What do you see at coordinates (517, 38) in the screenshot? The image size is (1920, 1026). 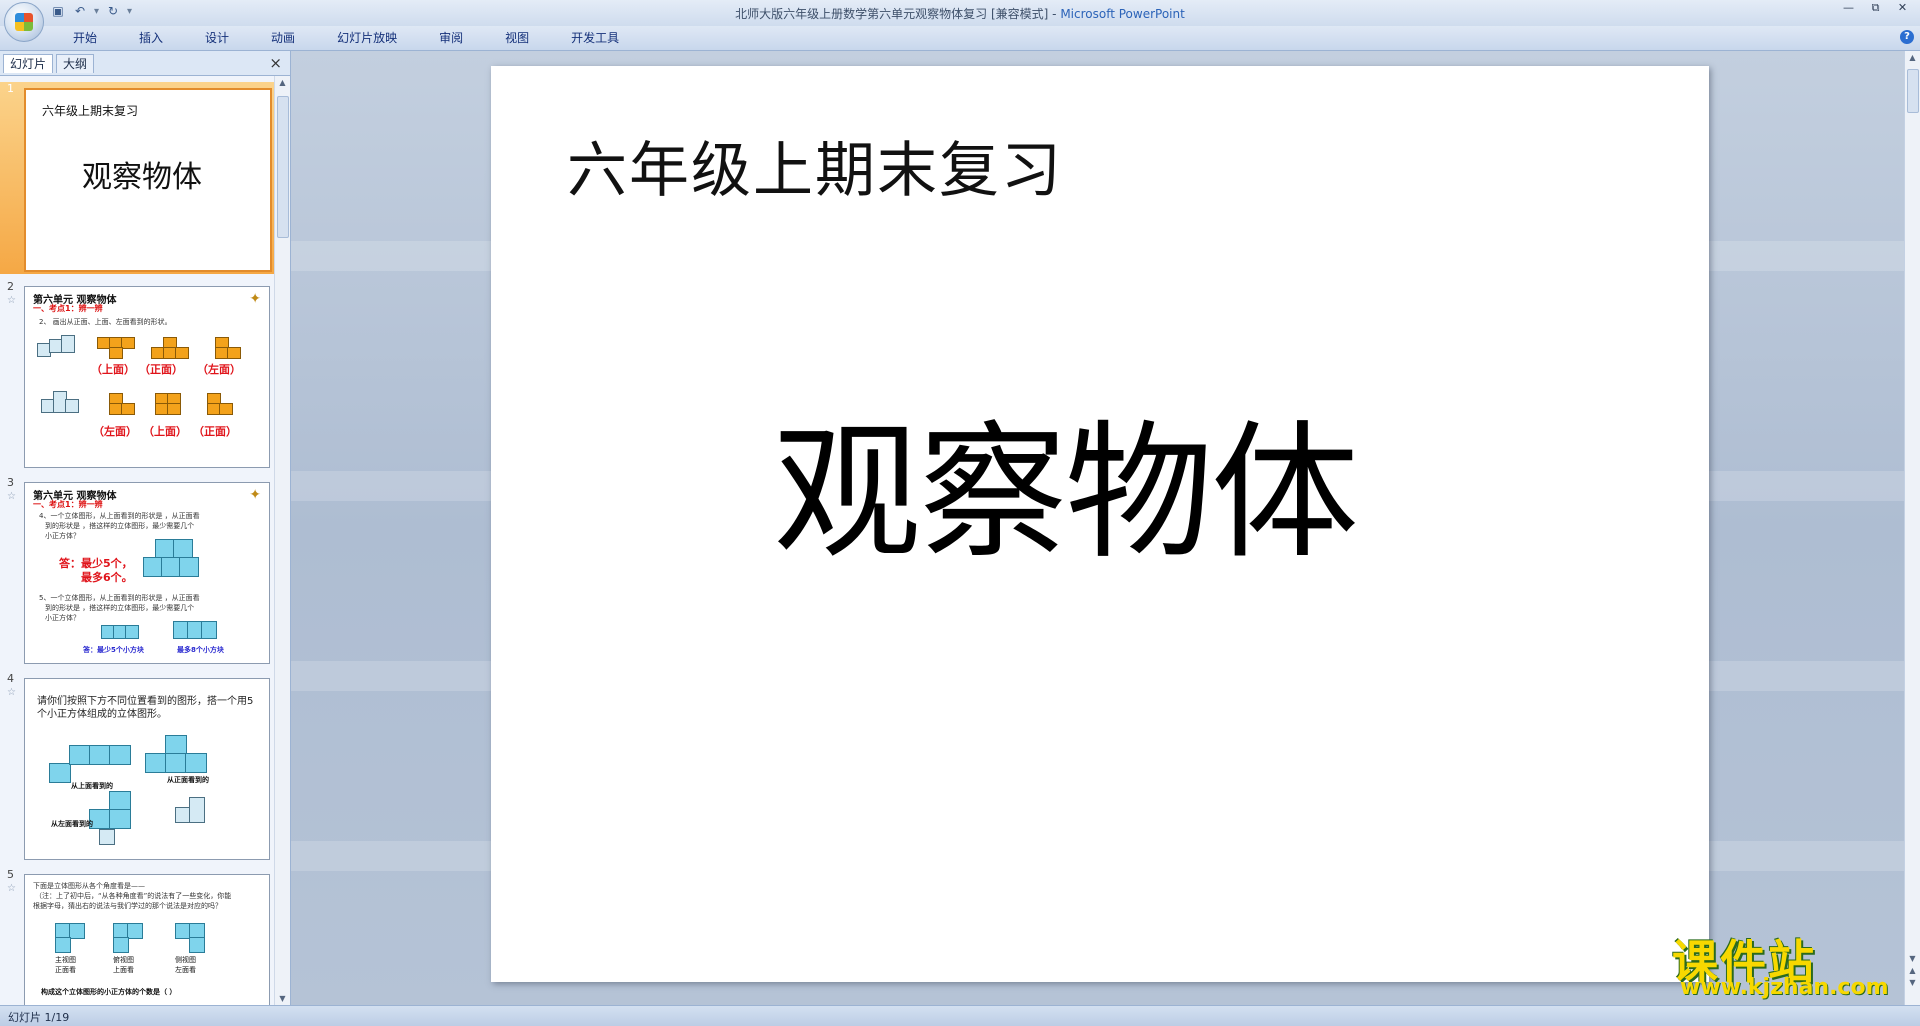 I see `ribbon-tab: 视图` at bounding box center [517, 38].